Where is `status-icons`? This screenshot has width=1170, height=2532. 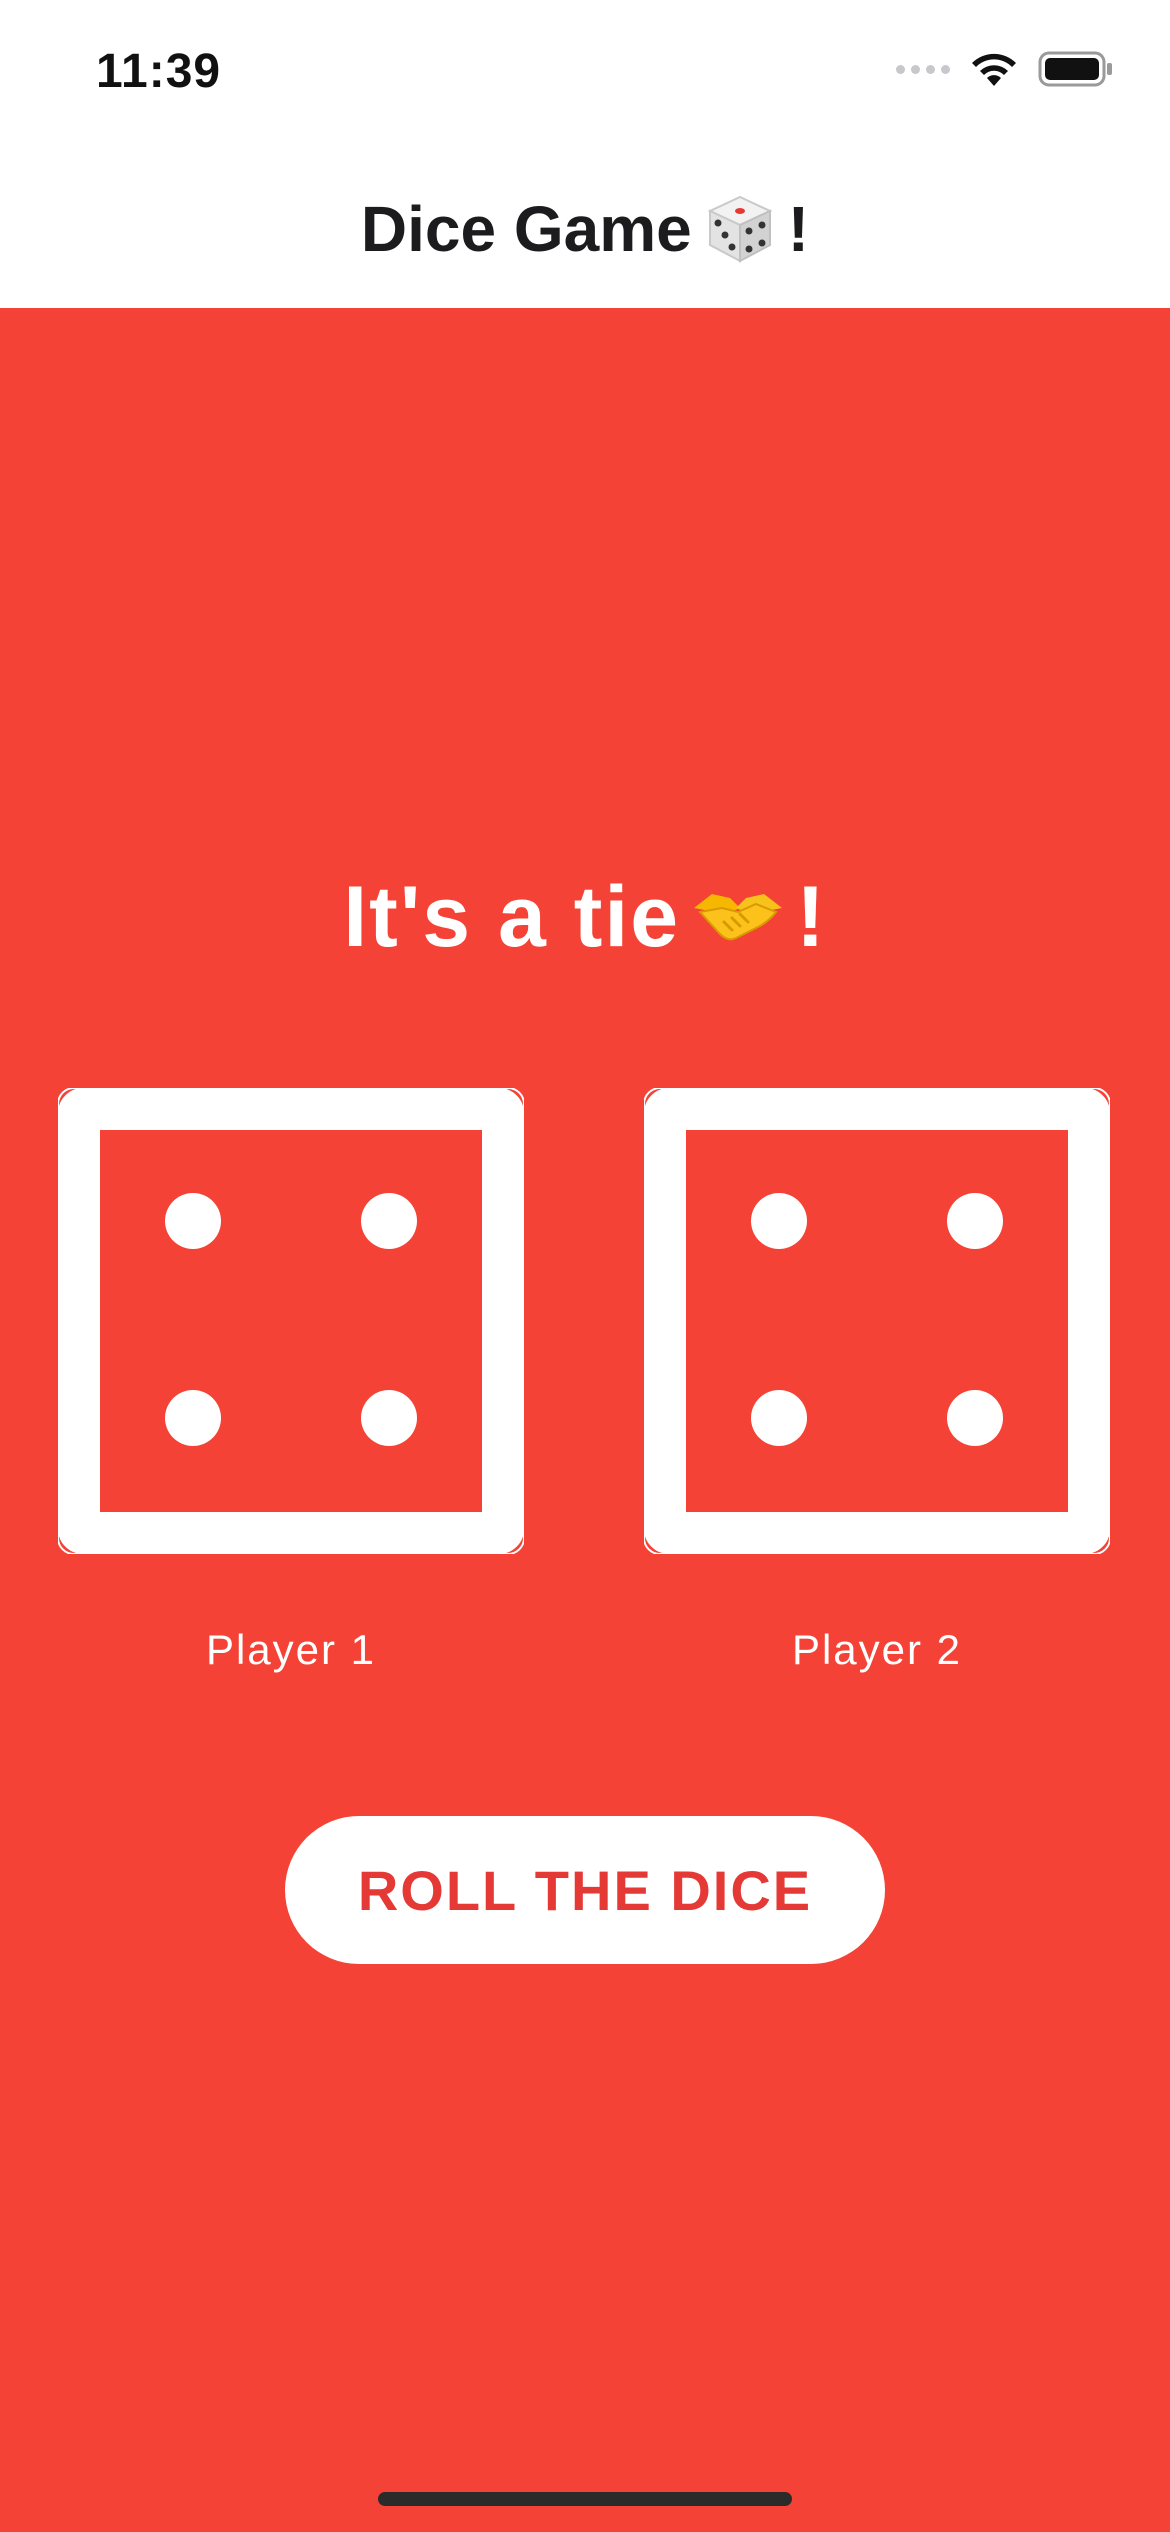 status-icons is located at coordinates (1005, 69).